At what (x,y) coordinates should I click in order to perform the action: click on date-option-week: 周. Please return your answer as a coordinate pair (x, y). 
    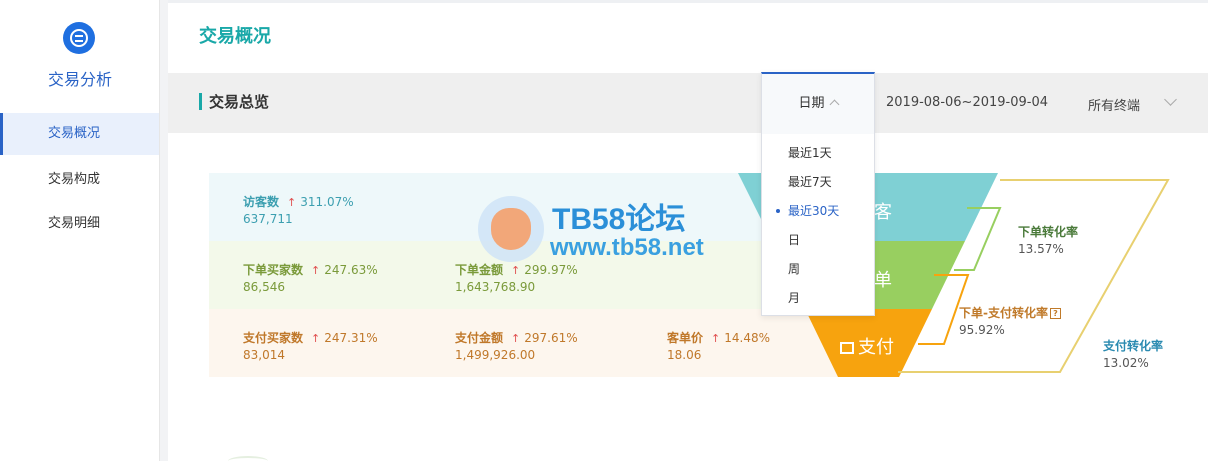
    Looking at the image, I should click on (818, 269).